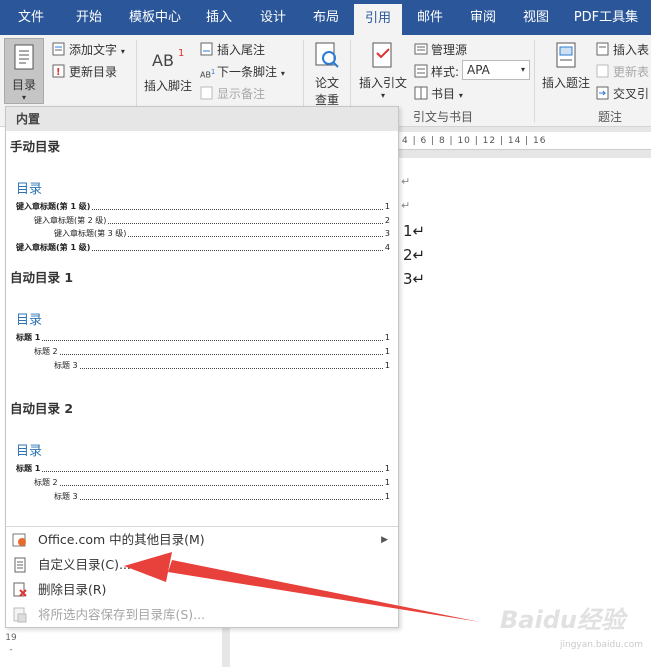  Describe the element at coordinates (89, 17) in the screenshot. I see `tab-home: 开始` at that location.